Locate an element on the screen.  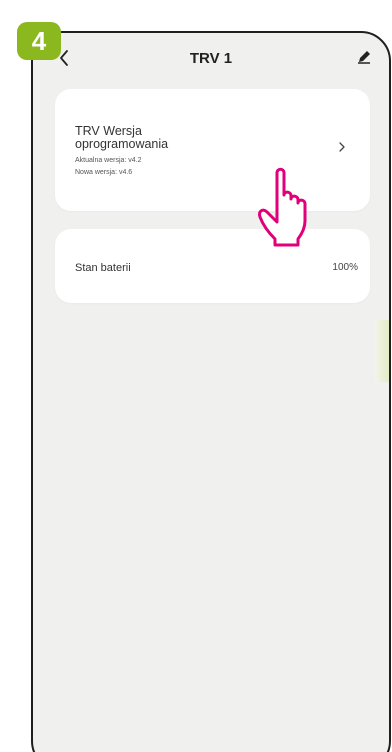
pointing-hand-icon is located at coordinates (282, 207).